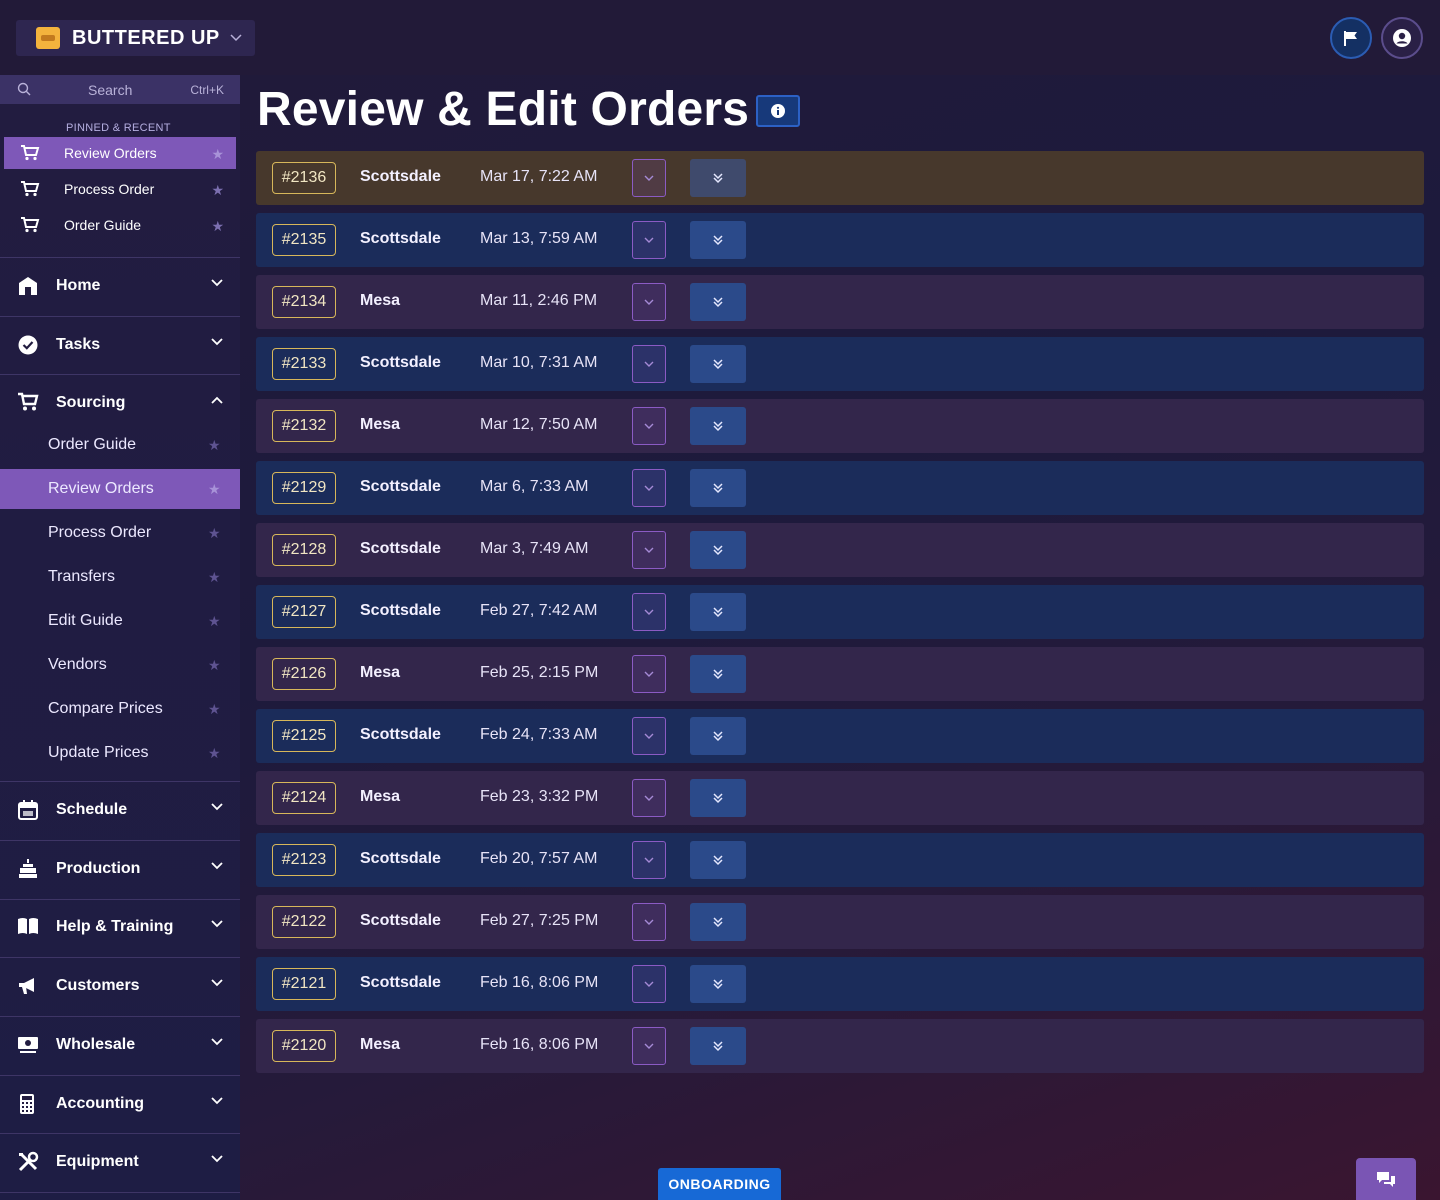 Image resolution: width=1440 pixels, height=1200 pixels. What do you see at coordinates (135, 38) in the screenshot?
I see `brand-switcher: BUTTERED UP` at bounding box center [135, 38].